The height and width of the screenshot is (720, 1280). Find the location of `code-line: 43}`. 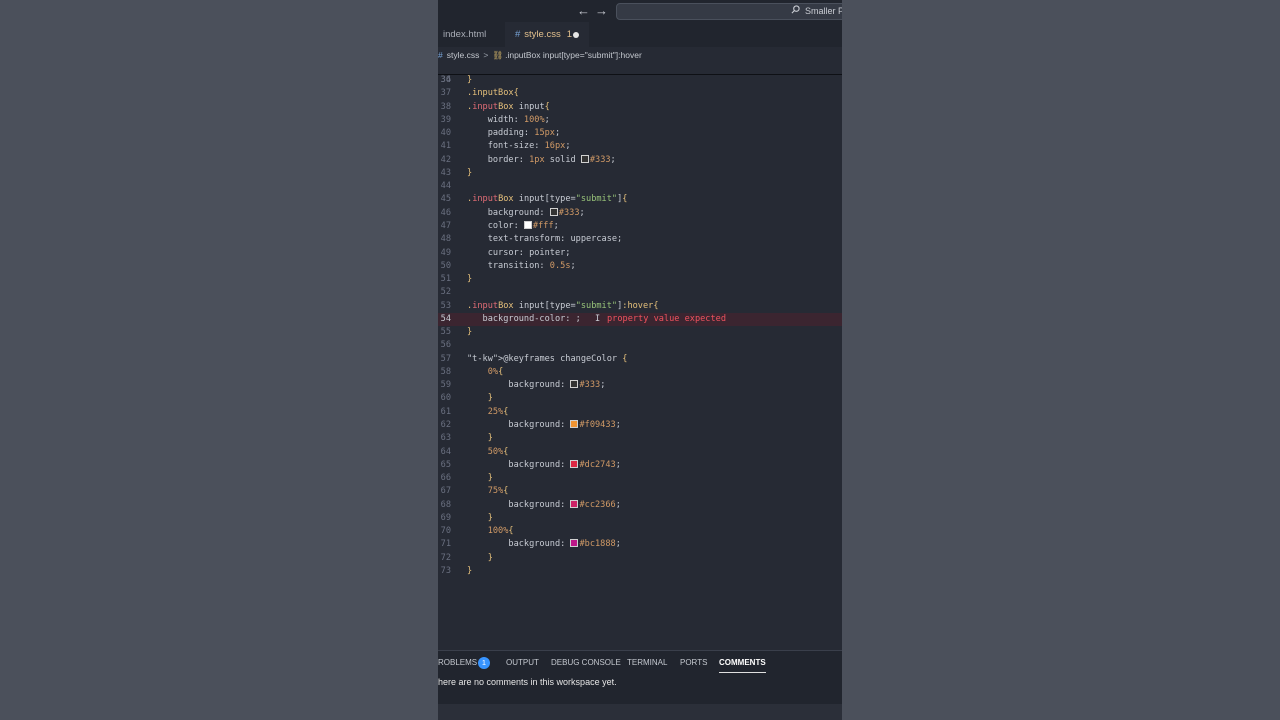

code-line: 43} is located at coordinates (640, 173).